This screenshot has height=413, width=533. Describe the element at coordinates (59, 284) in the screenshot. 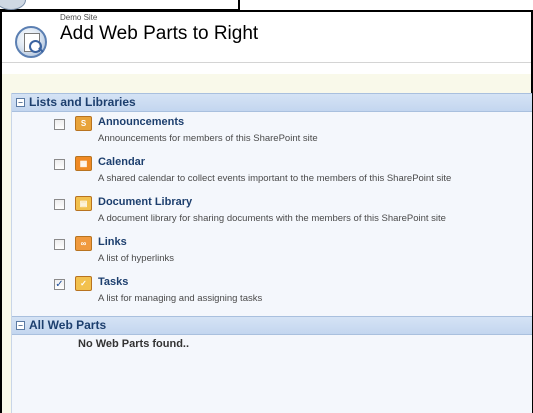

I see `web-part-checkbox: ✓` at that location.